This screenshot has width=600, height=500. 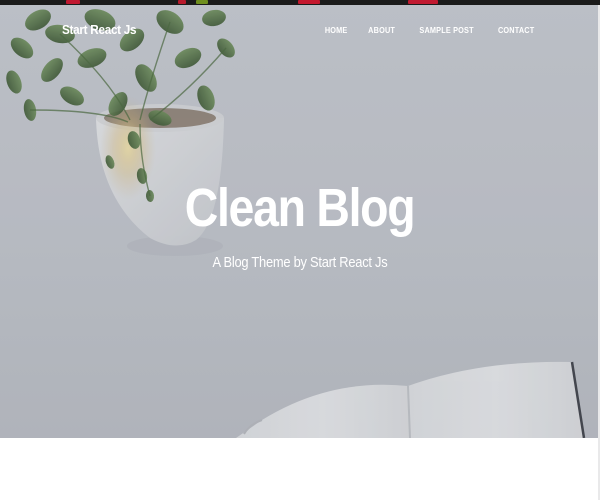 What do you see at coordinates (516, 30) in the screenshot?
I see `nav-link-contact: CONTACT` at bounding box center [516, 30].